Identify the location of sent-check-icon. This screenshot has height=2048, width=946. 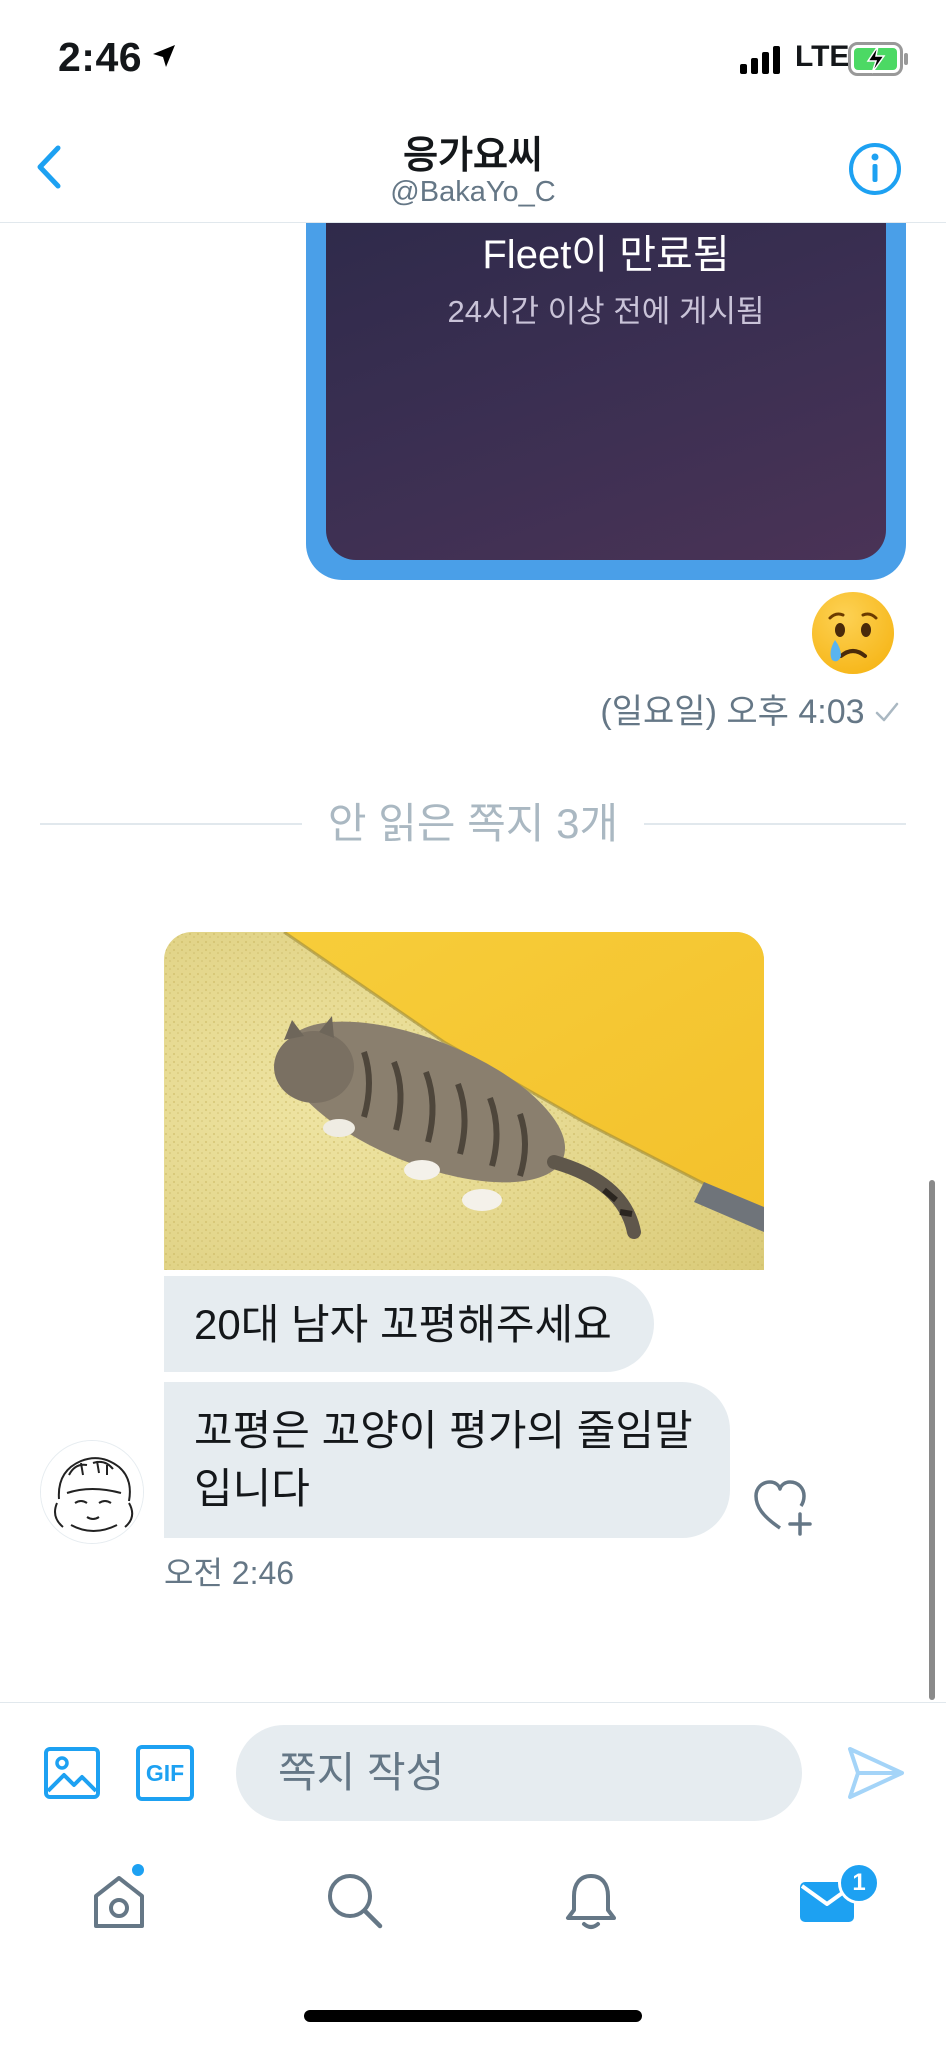
(887, 712).